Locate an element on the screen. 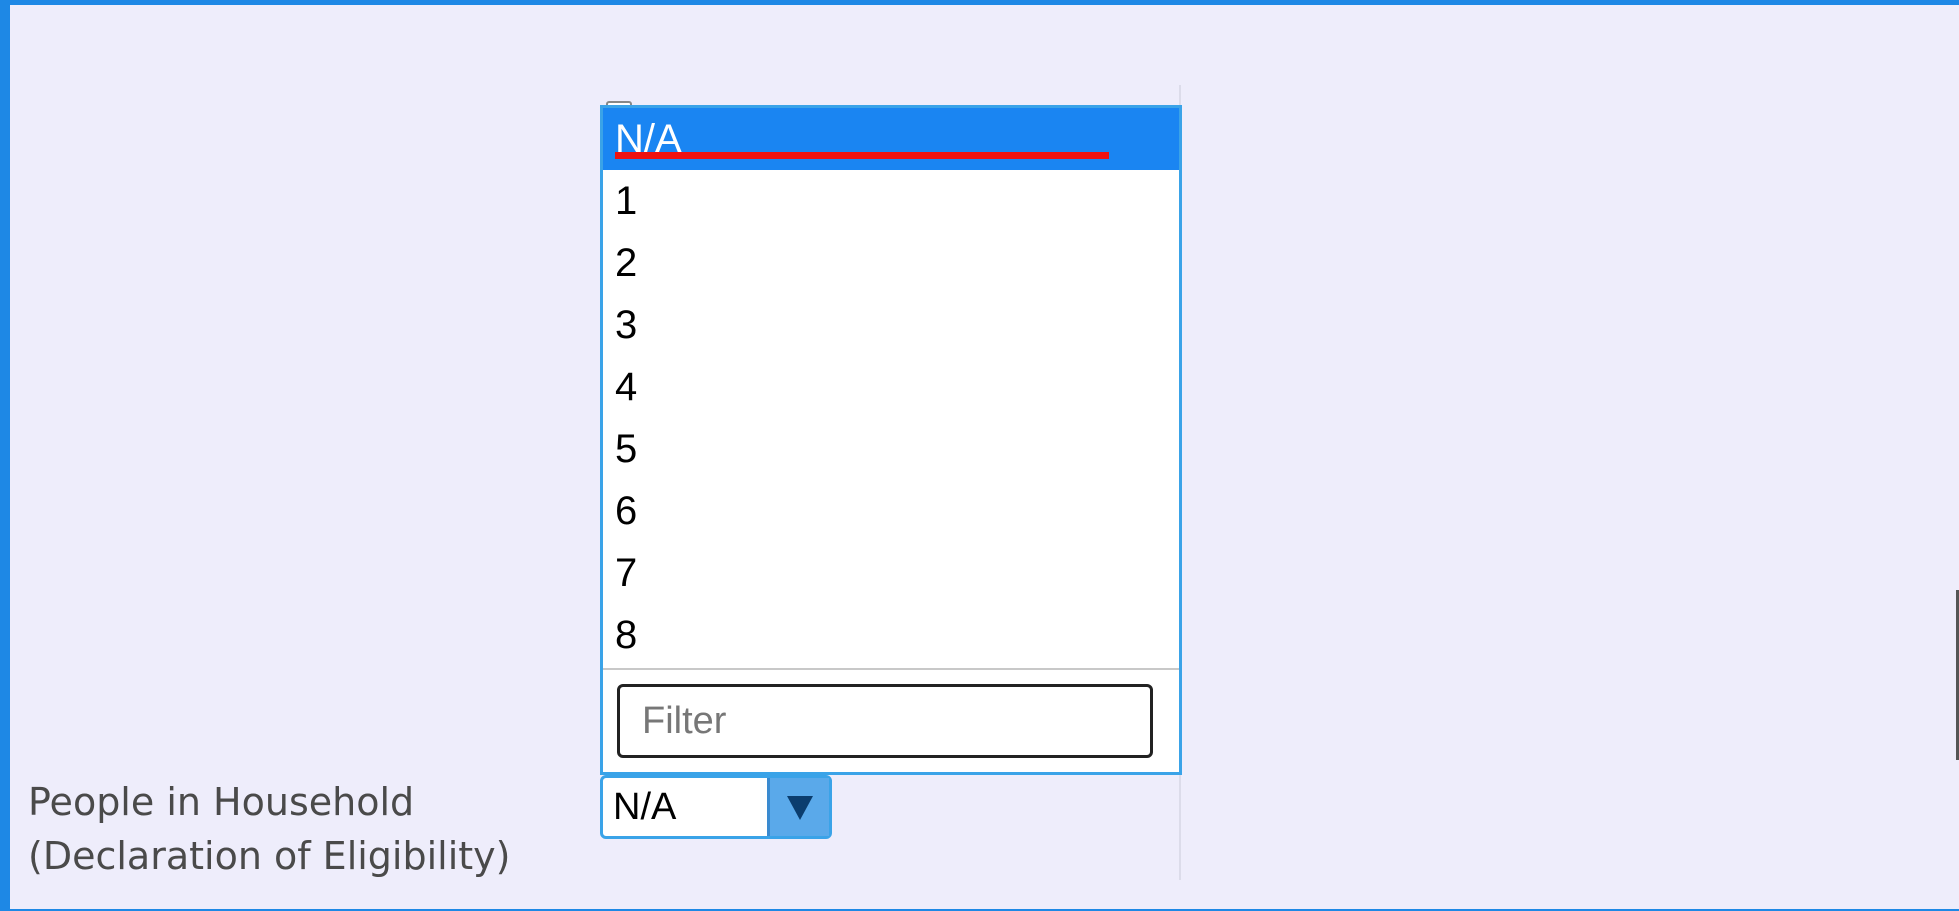 This screenshot has width=1959, height=911. option-6: 6 is located at coordinates (891, 511).